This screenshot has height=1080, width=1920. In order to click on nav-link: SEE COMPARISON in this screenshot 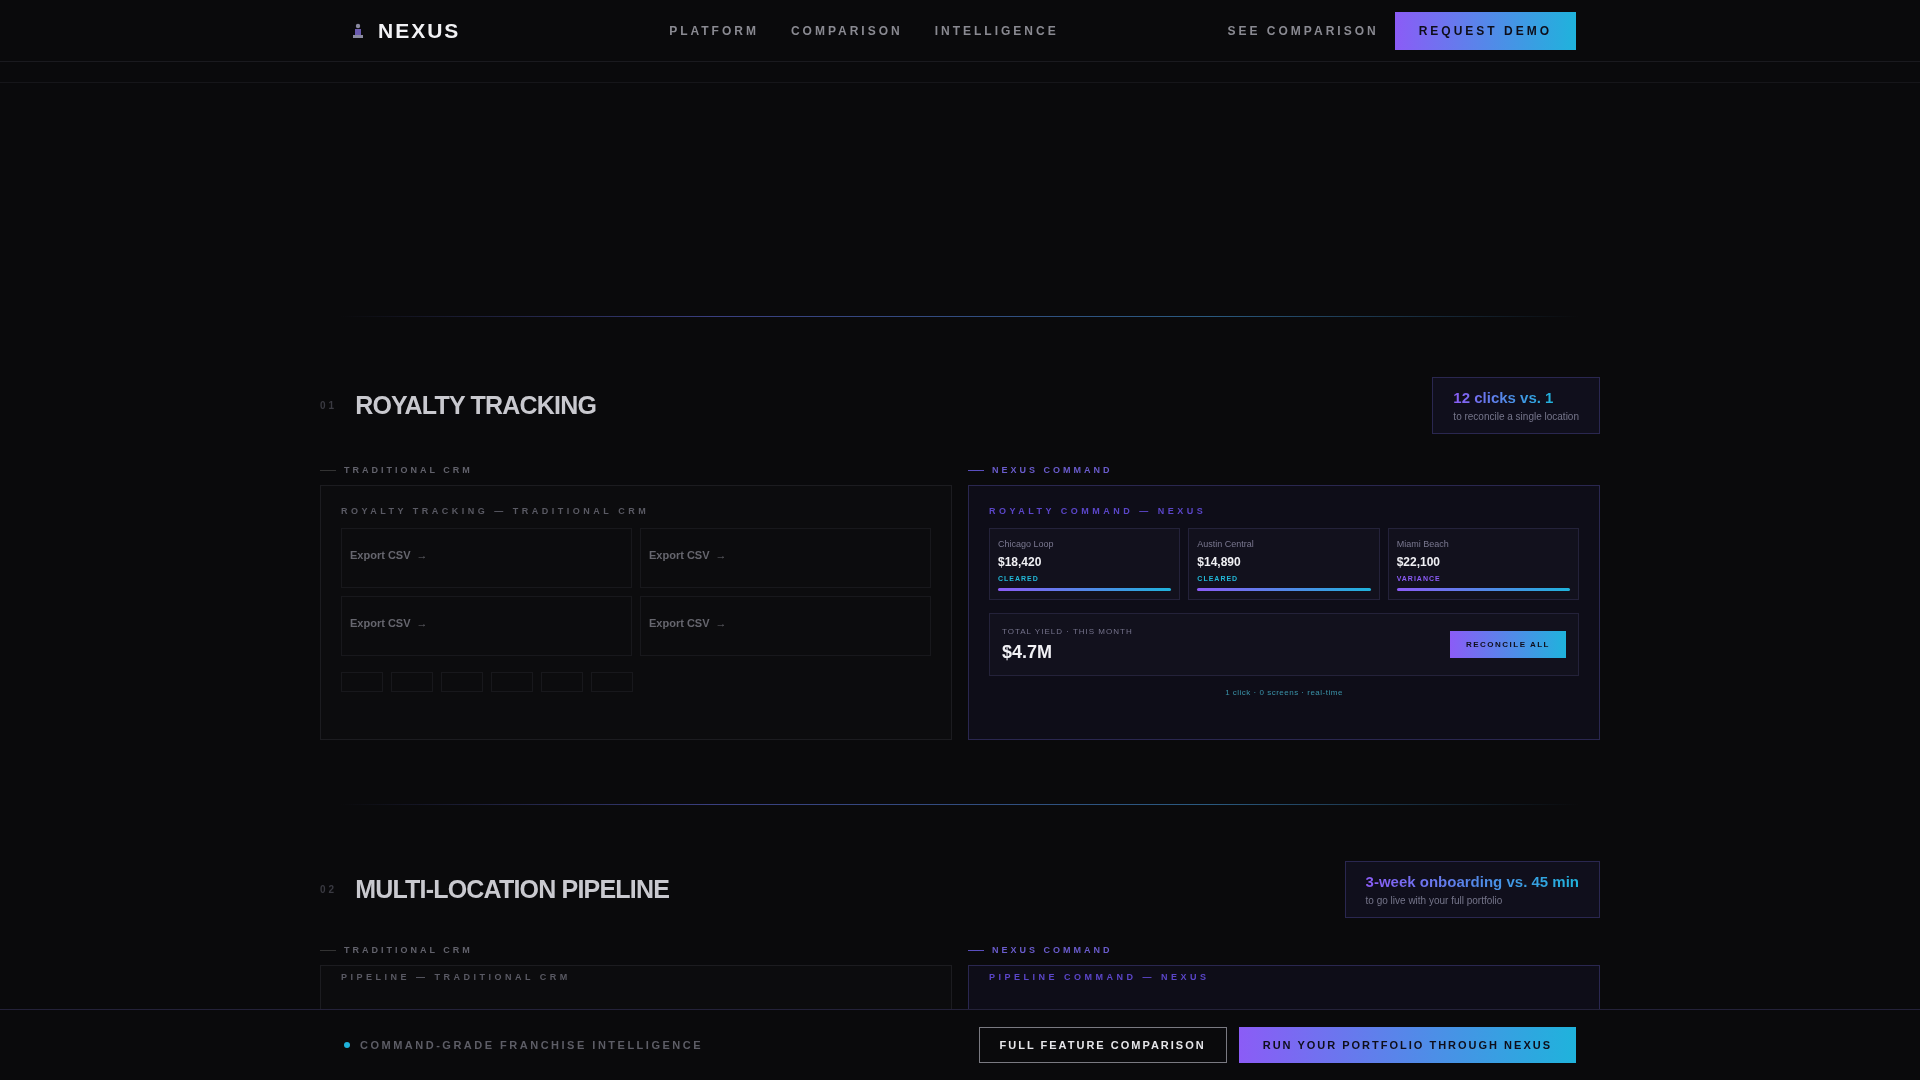, I will do `click(1303, 30)`.